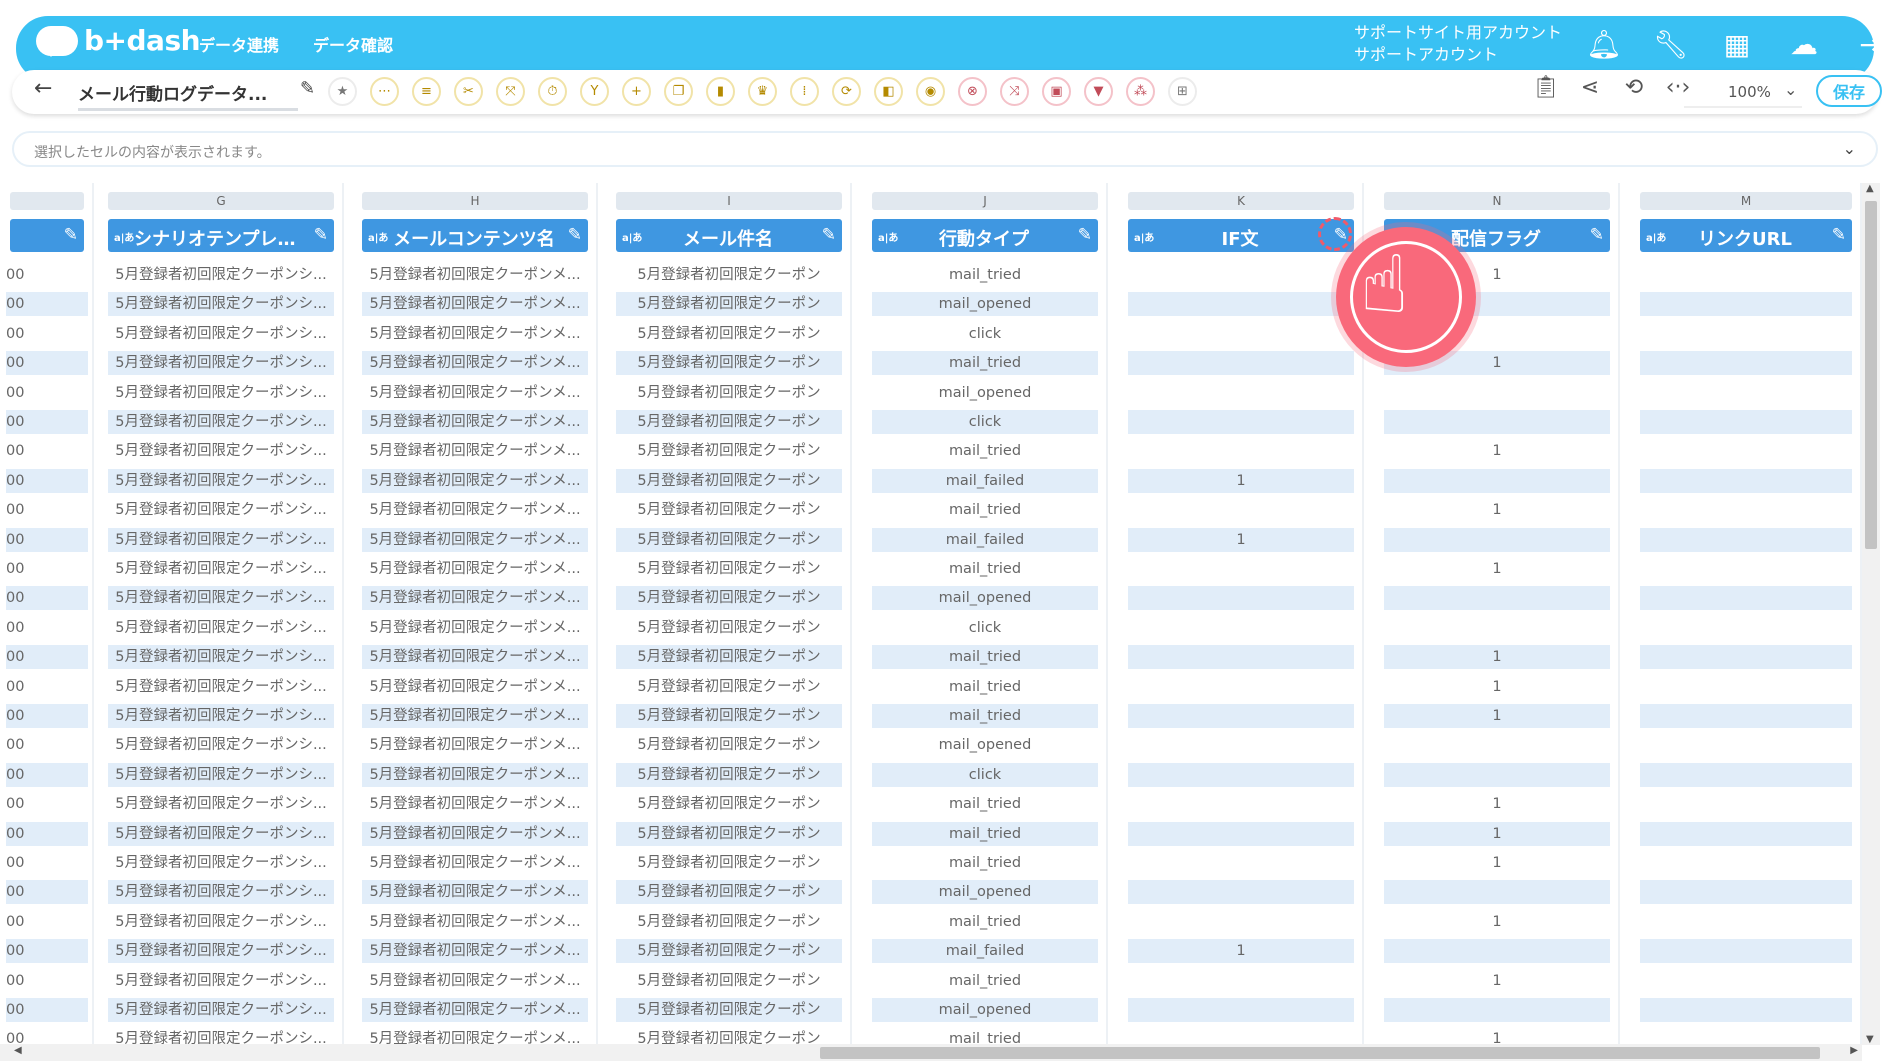  Describe the element at coordinates (1871, 375) in the screenshot. I see `vertical-scroll-thumb` at that location.